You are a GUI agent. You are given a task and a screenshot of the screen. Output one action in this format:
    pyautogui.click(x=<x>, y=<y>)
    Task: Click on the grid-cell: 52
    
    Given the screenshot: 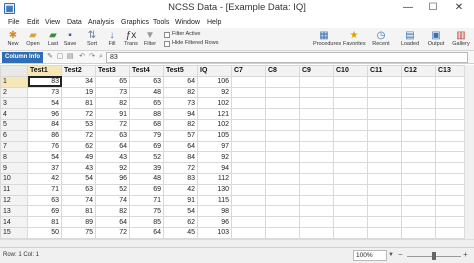 What is the action you would take?
    pyautogui.click(x=112, y=189)
    